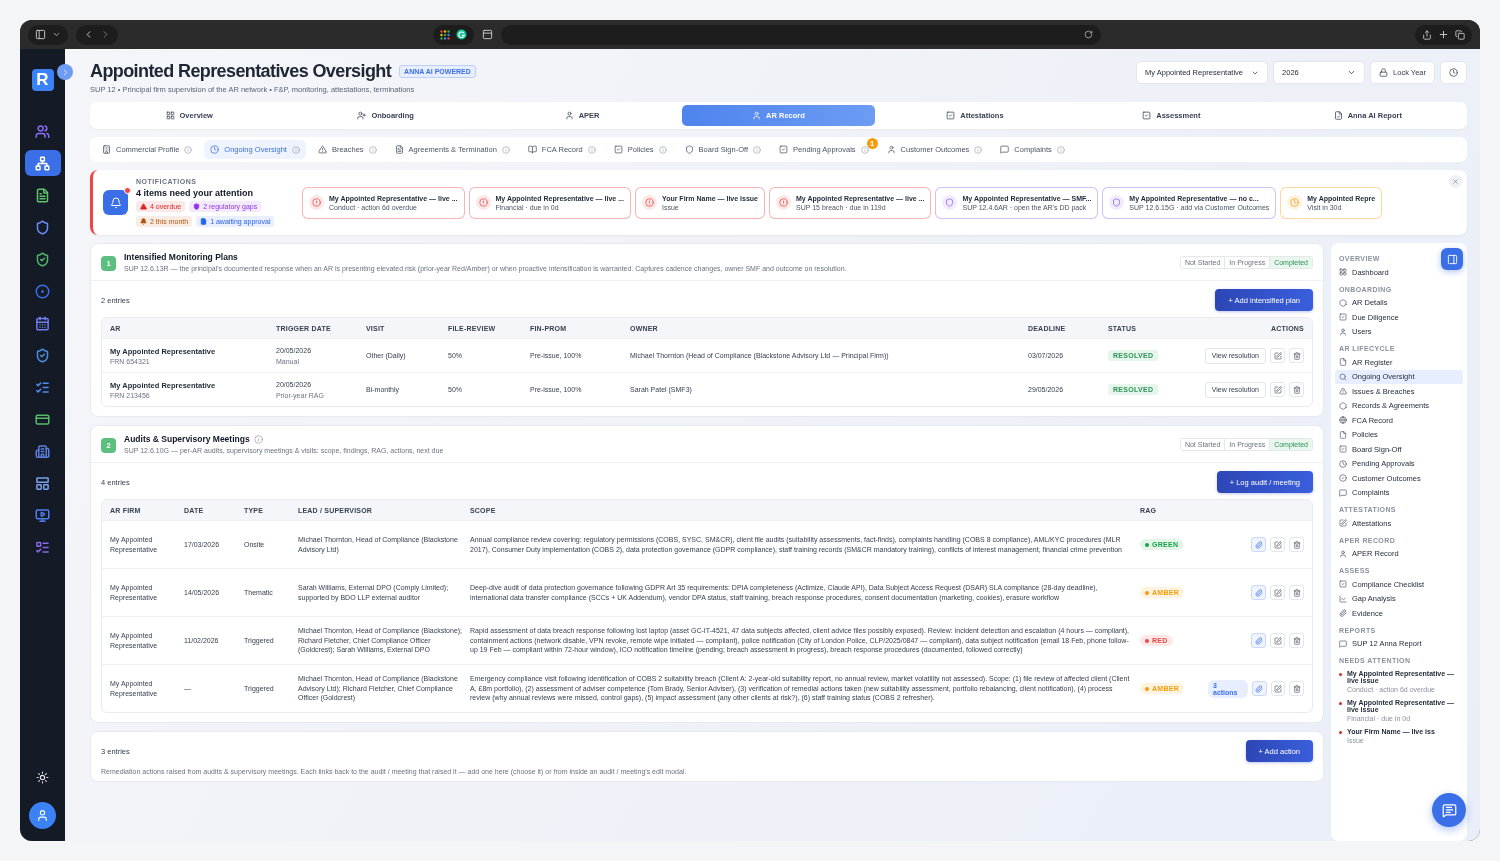  I want to click on close-button, so click(1455, 181).